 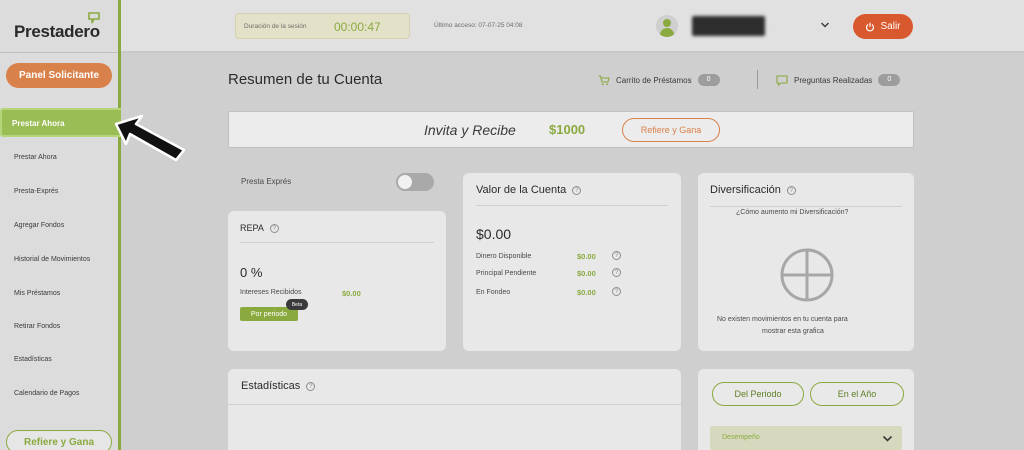 I want to click on logout-button: Salir, so click(x=883, y=26).